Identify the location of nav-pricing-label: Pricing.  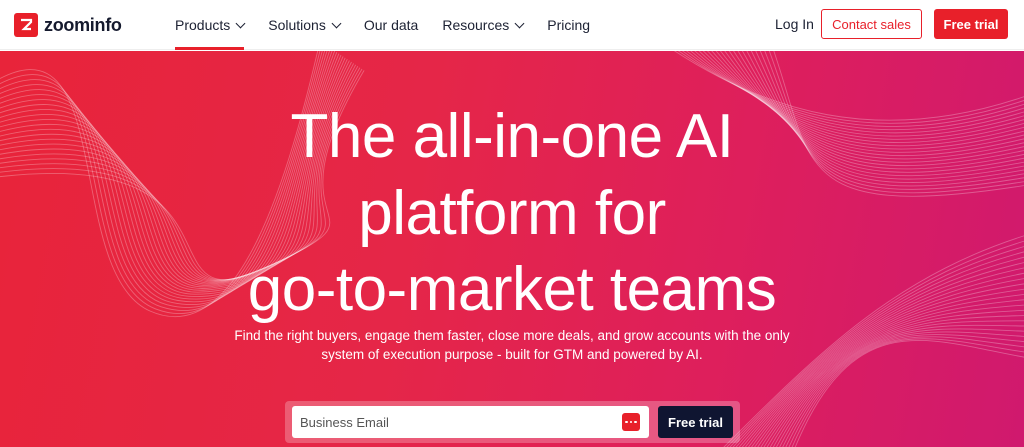
(569, 25).